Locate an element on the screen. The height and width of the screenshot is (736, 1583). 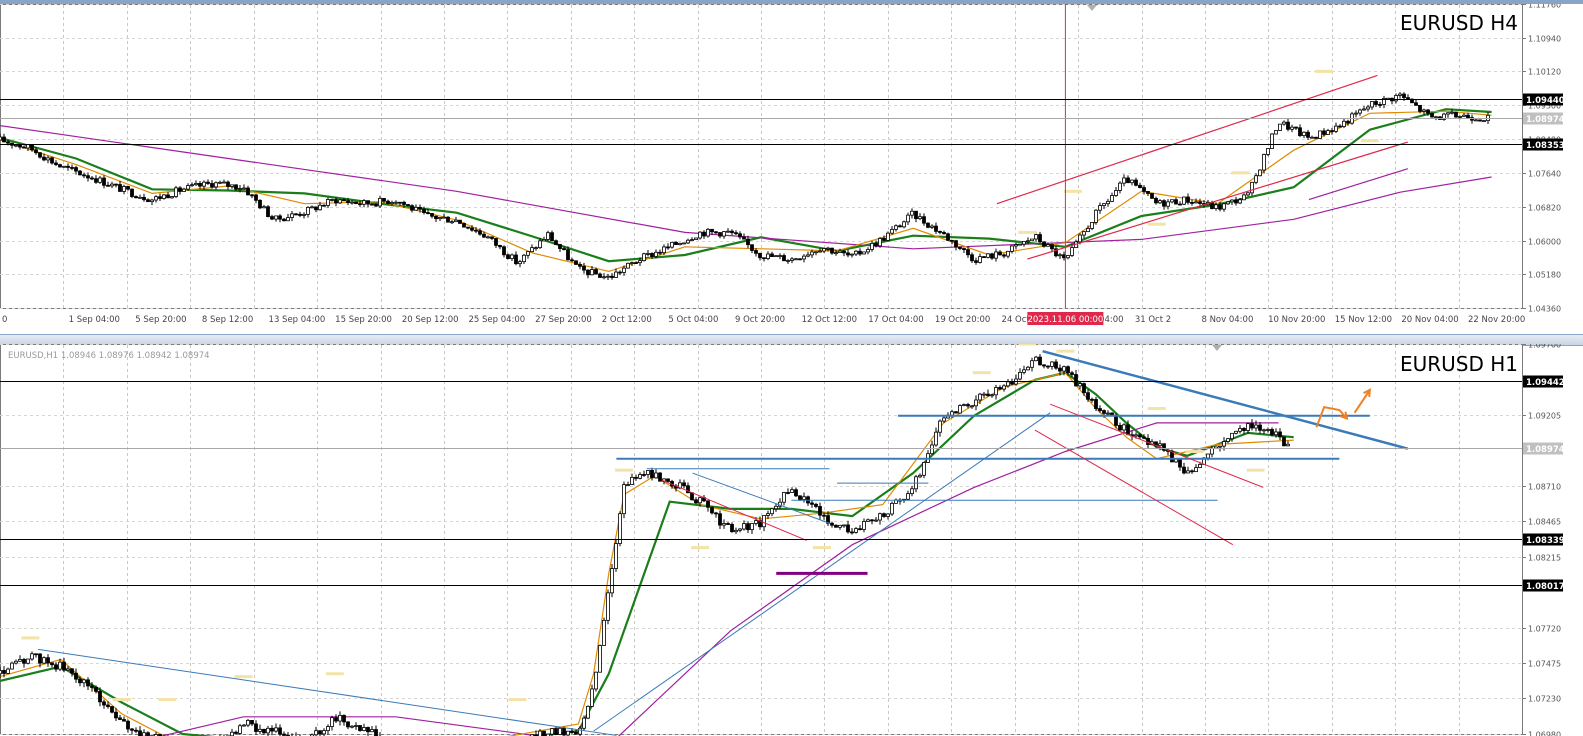
x-tick-label: 0 is located at coordinates (4, 320).